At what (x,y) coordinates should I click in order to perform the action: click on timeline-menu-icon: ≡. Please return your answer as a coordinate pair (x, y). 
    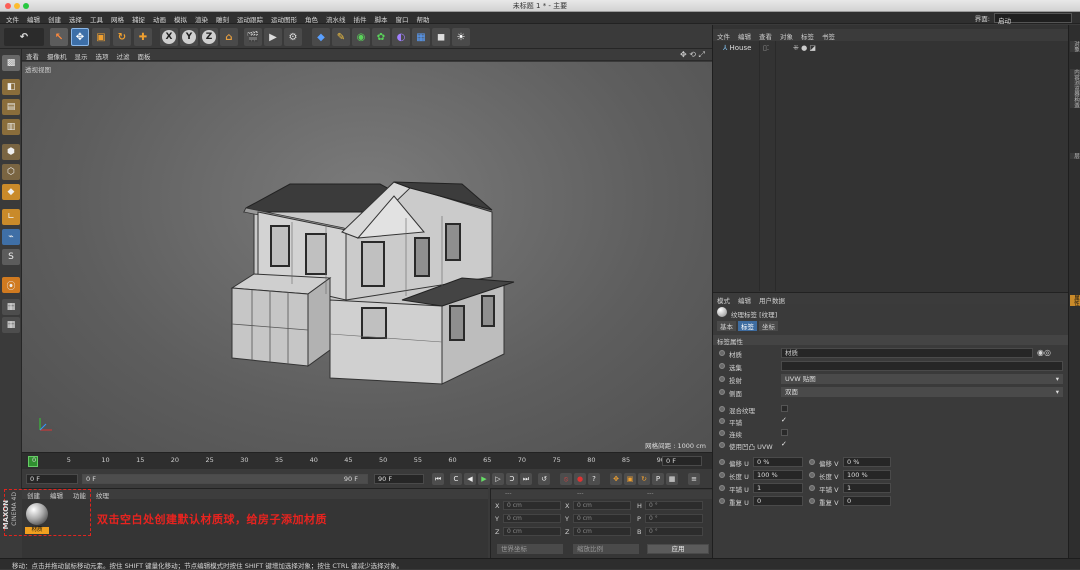
    Looking at the image, I should click on (694, 479).